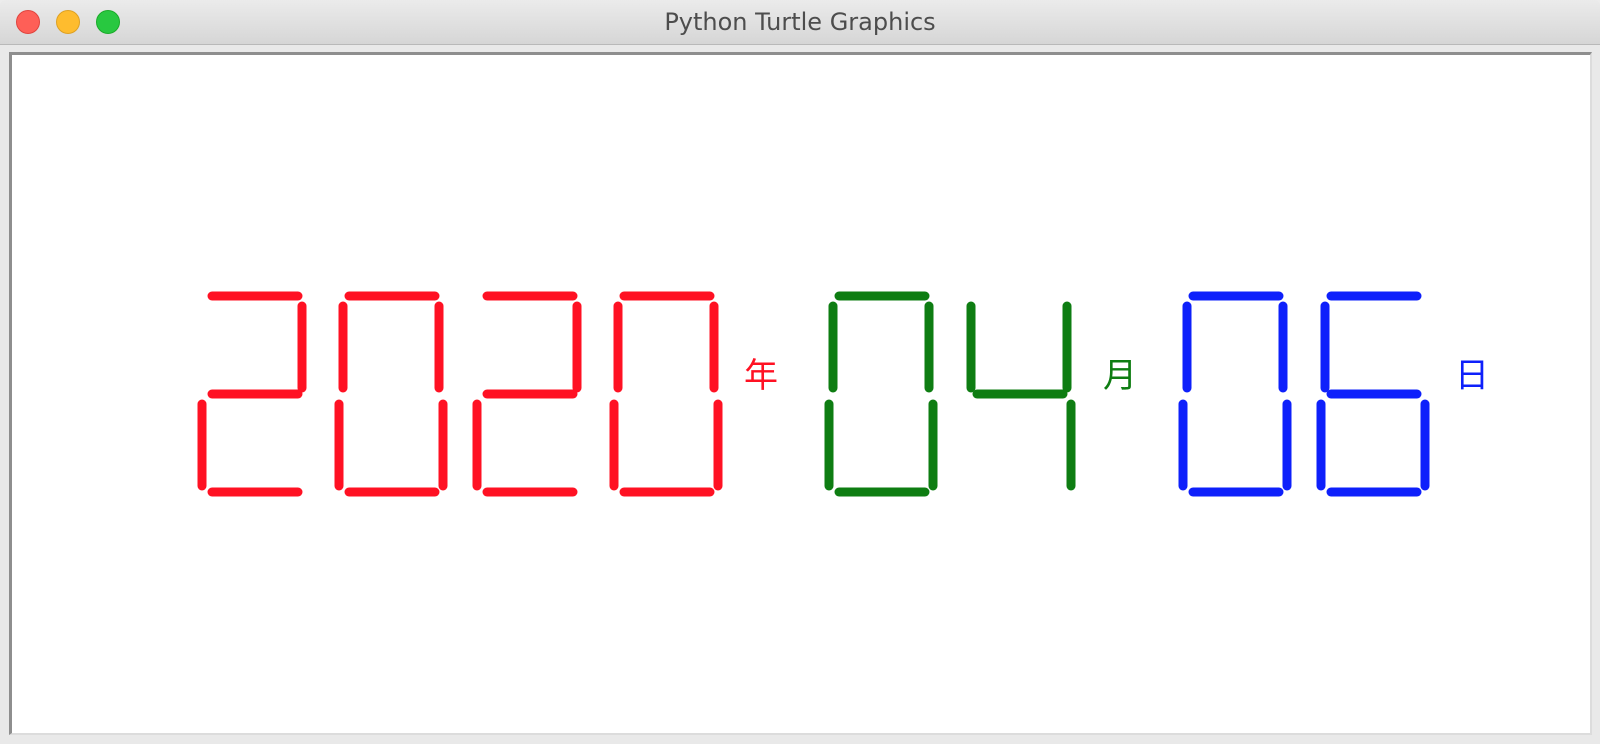  I want to click on title-bar: Python Turtle Graphics, so click(800, 22).